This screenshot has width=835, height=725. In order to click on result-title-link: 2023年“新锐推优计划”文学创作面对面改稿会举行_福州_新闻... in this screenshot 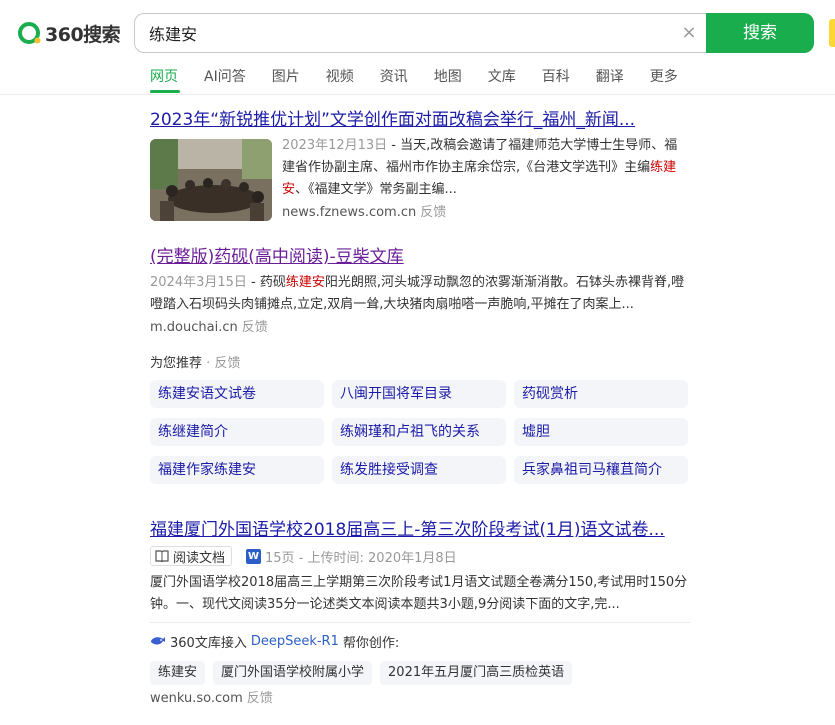, I will do `click(420, 120)`.